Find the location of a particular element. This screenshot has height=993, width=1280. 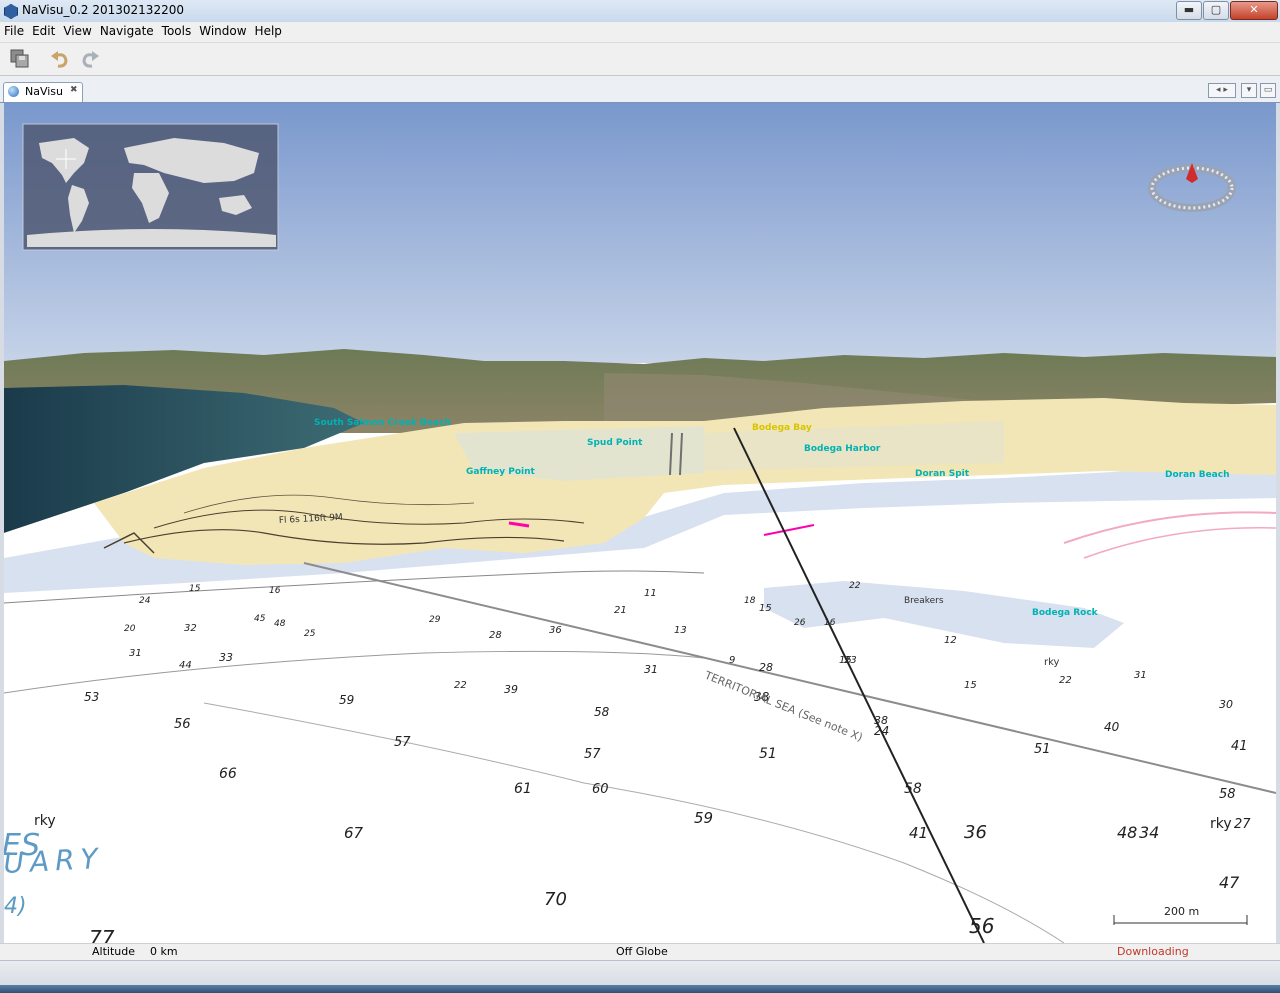

depth-sounding: 44 is located at coordinates (185, 665).